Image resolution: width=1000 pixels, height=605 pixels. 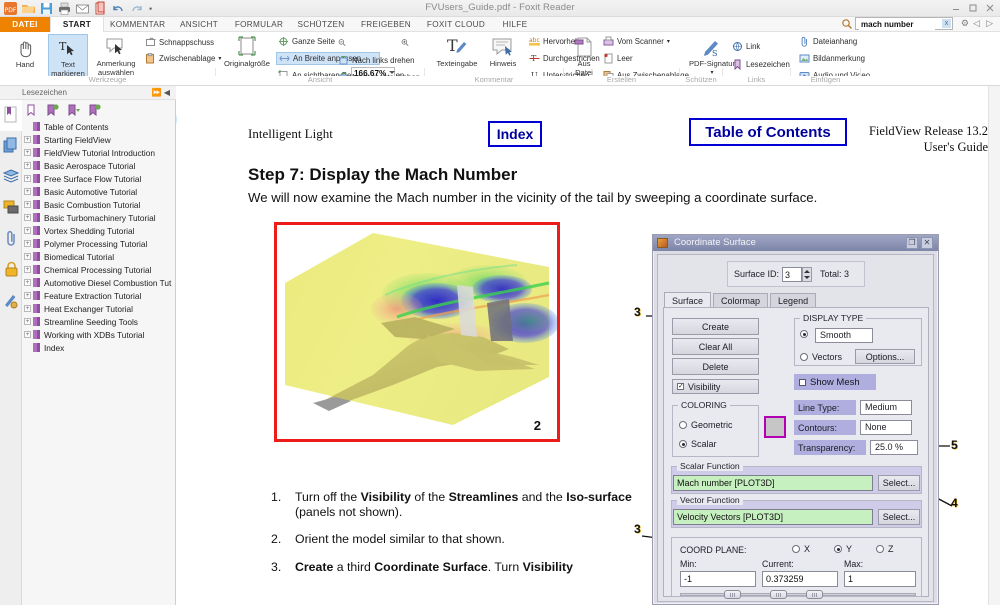 I want to click on tool-image-annot: Bildanmerkung, so click(x=832, y=58).